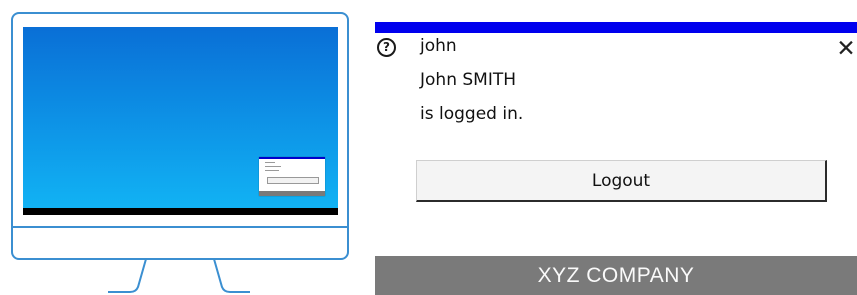 The image size is (857, 295). Describe the element at coordinates (386, 47) in the screenshot. I see `help-circle-icon: ?` at that location.